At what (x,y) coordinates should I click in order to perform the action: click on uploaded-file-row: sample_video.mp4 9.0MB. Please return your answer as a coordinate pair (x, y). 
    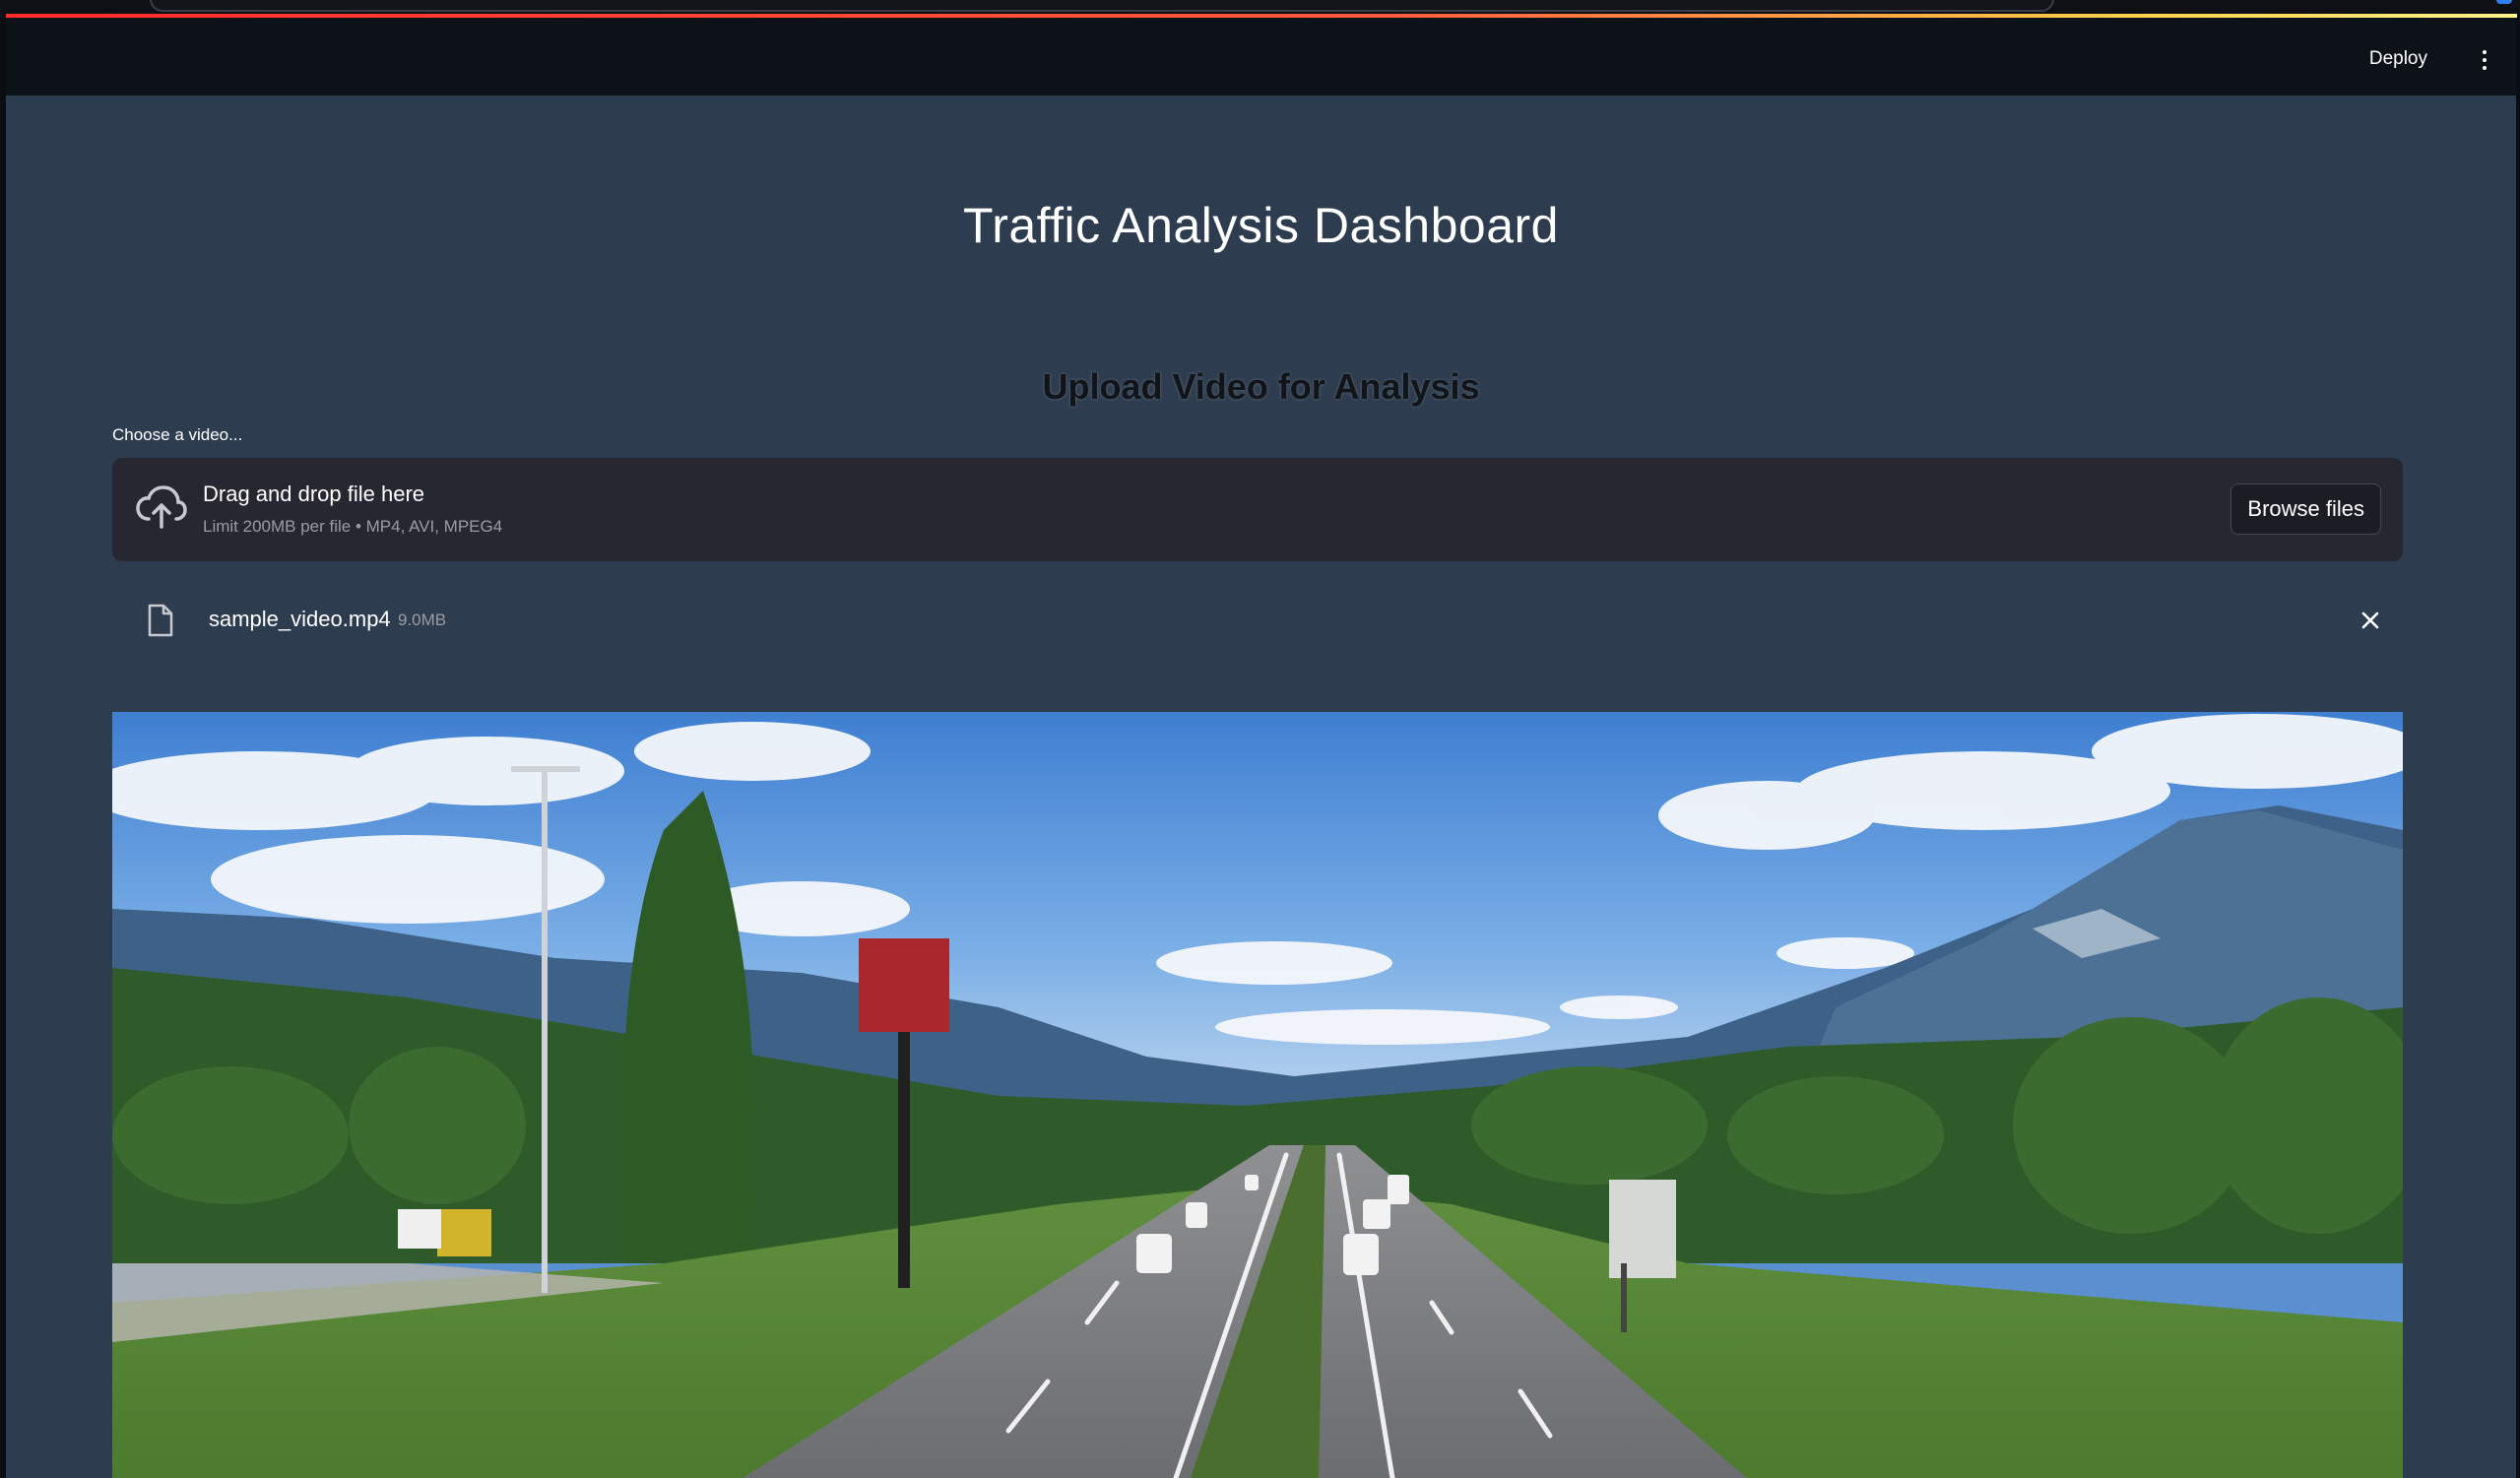
    Looking at the image, I should click on (1257, 613).